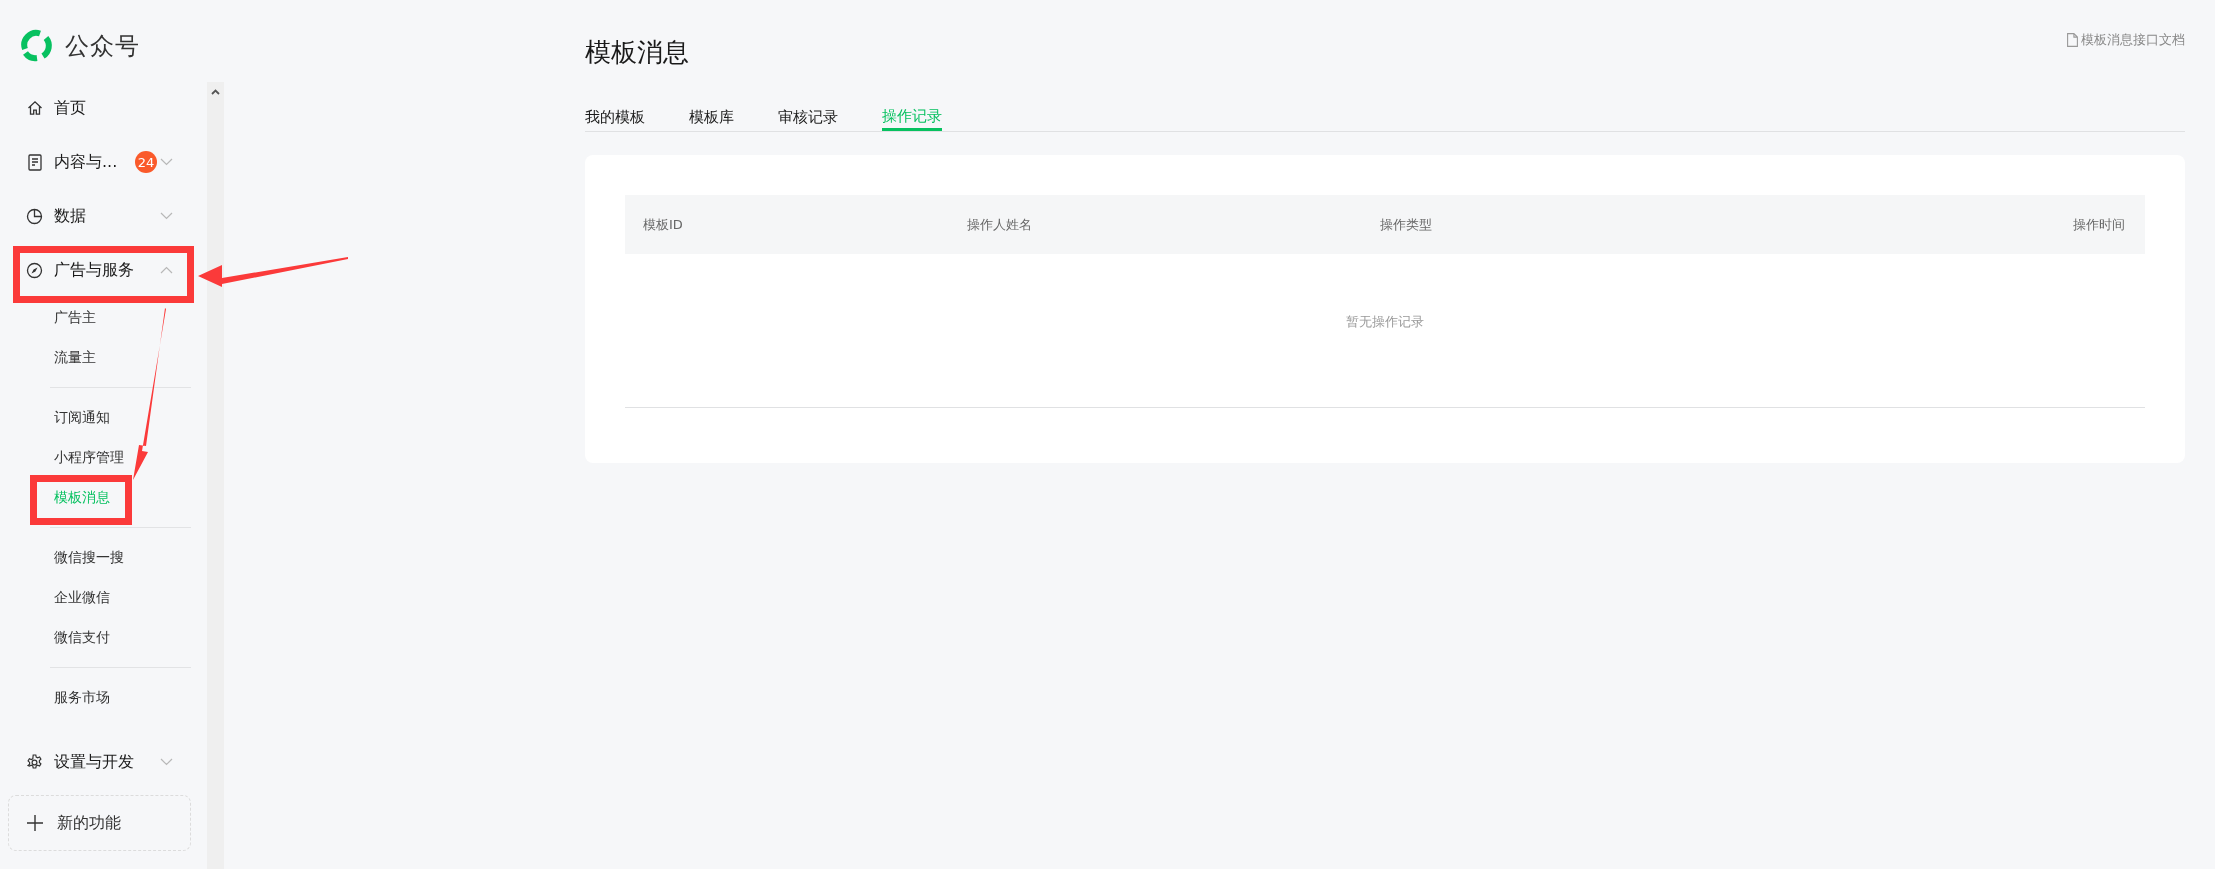 The width and height of the screenshot is (2215, 869). What do you see at coordinates (2099, 224) in the screenshot?
I see `column-header: 操作时间` at bounding box center [2099, 224].